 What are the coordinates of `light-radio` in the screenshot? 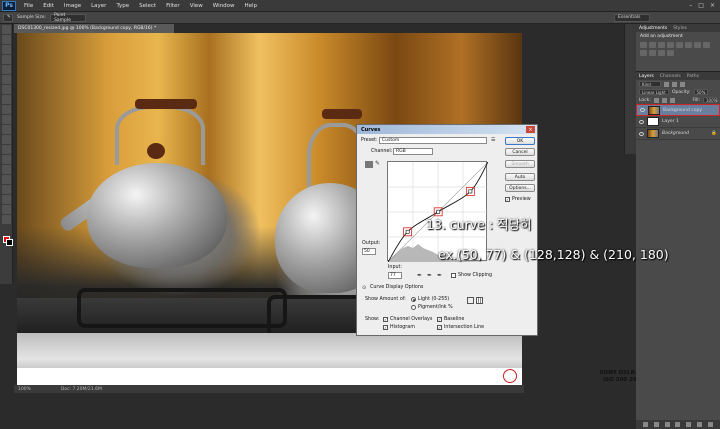 It's located at (413, 299).